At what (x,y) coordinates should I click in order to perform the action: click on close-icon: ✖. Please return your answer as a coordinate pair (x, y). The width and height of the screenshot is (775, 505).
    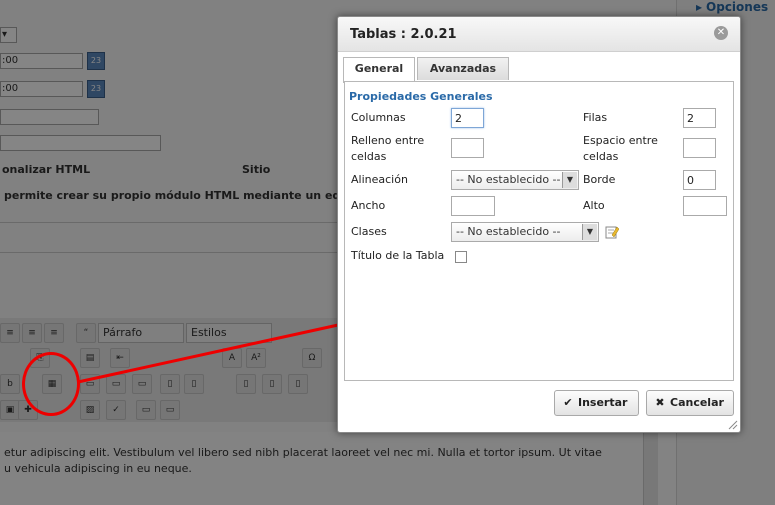
    Looking at the image, I should click on (660, 402).